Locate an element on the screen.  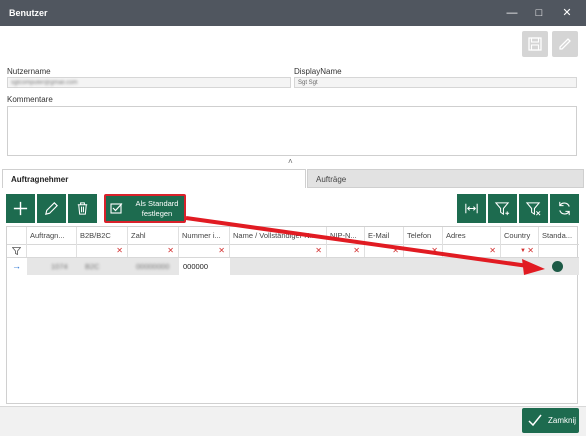
checkmark-icon is located at coordinates (535, 420).